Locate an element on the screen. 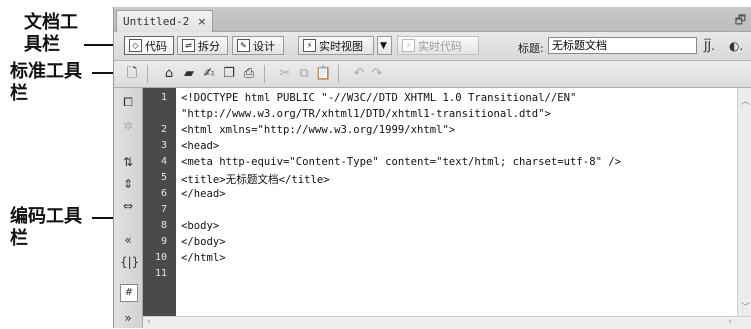 The height and width of the screenshot is (329, 751). annotation-doc-toolbar-line1: 文档工 is located at coordinates (51, 22).